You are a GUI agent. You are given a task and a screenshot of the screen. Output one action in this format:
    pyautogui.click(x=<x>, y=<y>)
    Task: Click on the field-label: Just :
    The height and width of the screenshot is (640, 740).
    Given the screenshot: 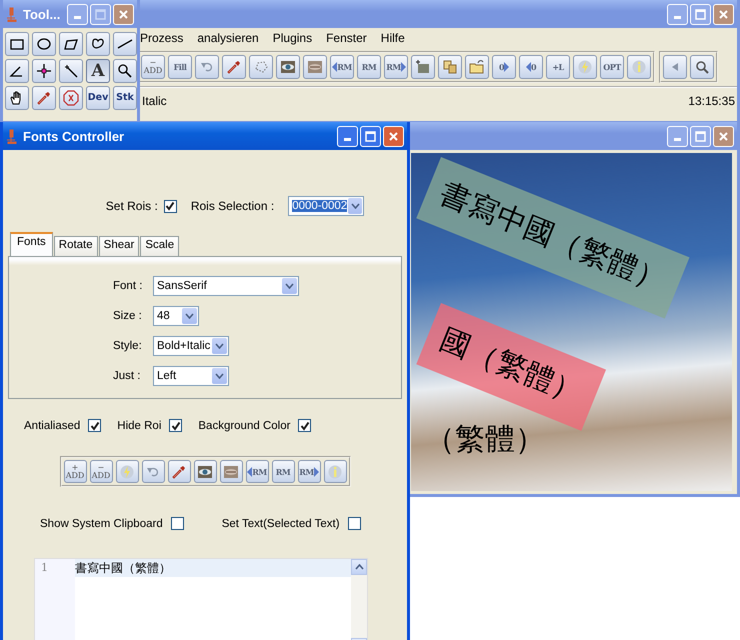 What is the action you would take?
    pyautogui.click(x=127, y=376)
    